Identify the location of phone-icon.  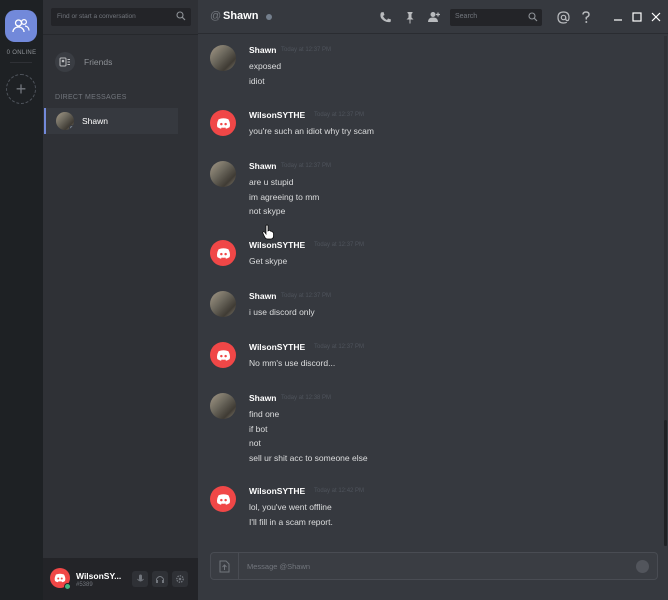
(385, 16).